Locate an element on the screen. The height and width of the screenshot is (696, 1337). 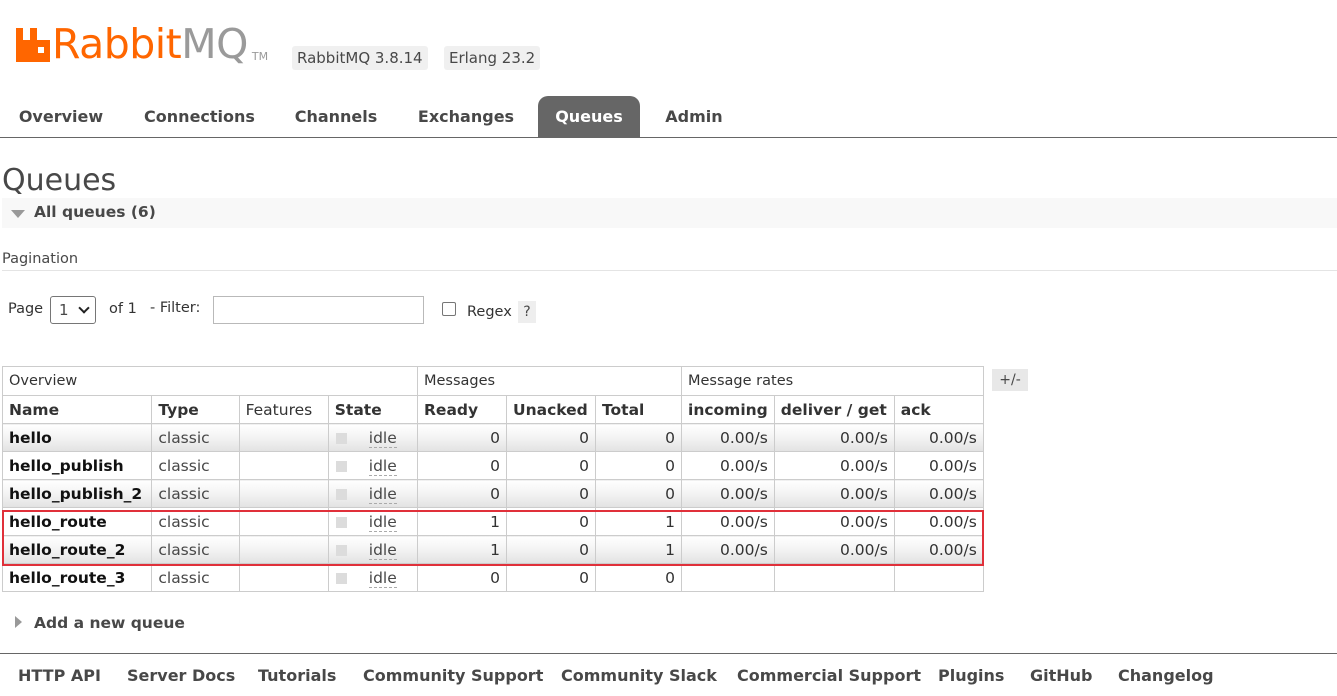
footer-link-community-support: Community Support is located at coordinates (453, 675).